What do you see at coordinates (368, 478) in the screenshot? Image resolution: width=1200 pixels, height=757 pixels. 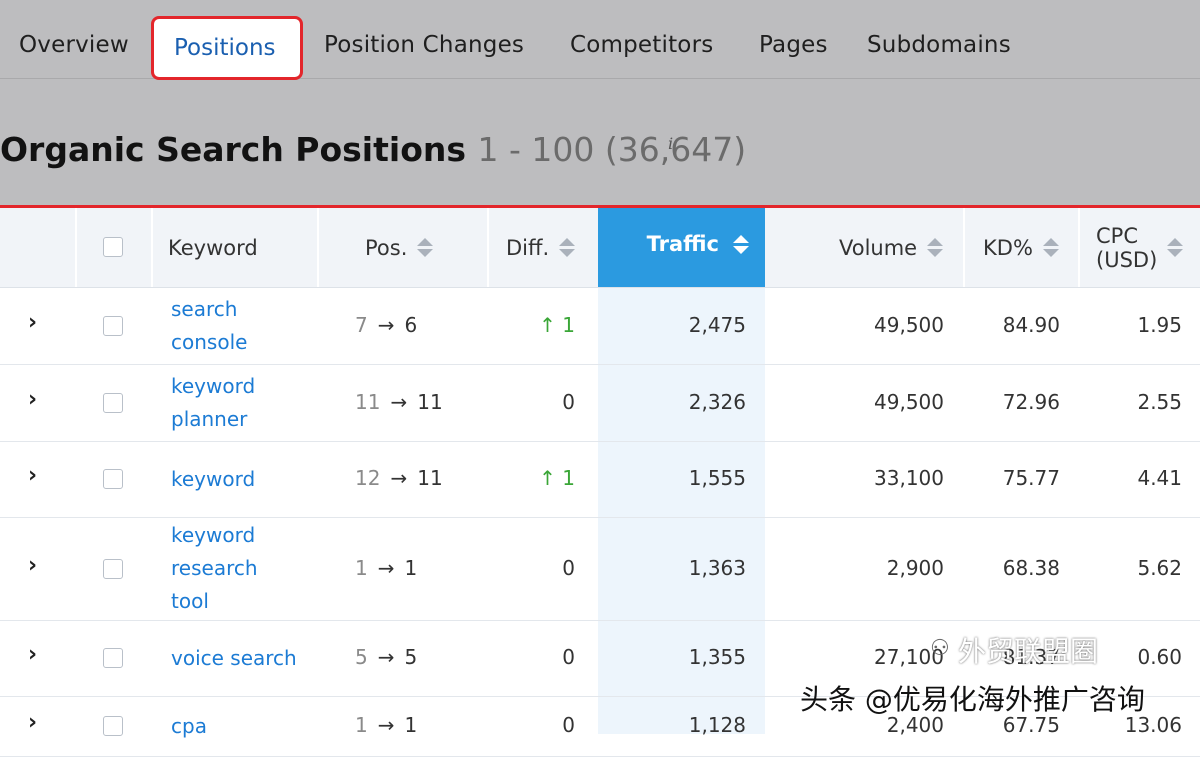 I see `position-from: 12` at bounding box center [368, 478].